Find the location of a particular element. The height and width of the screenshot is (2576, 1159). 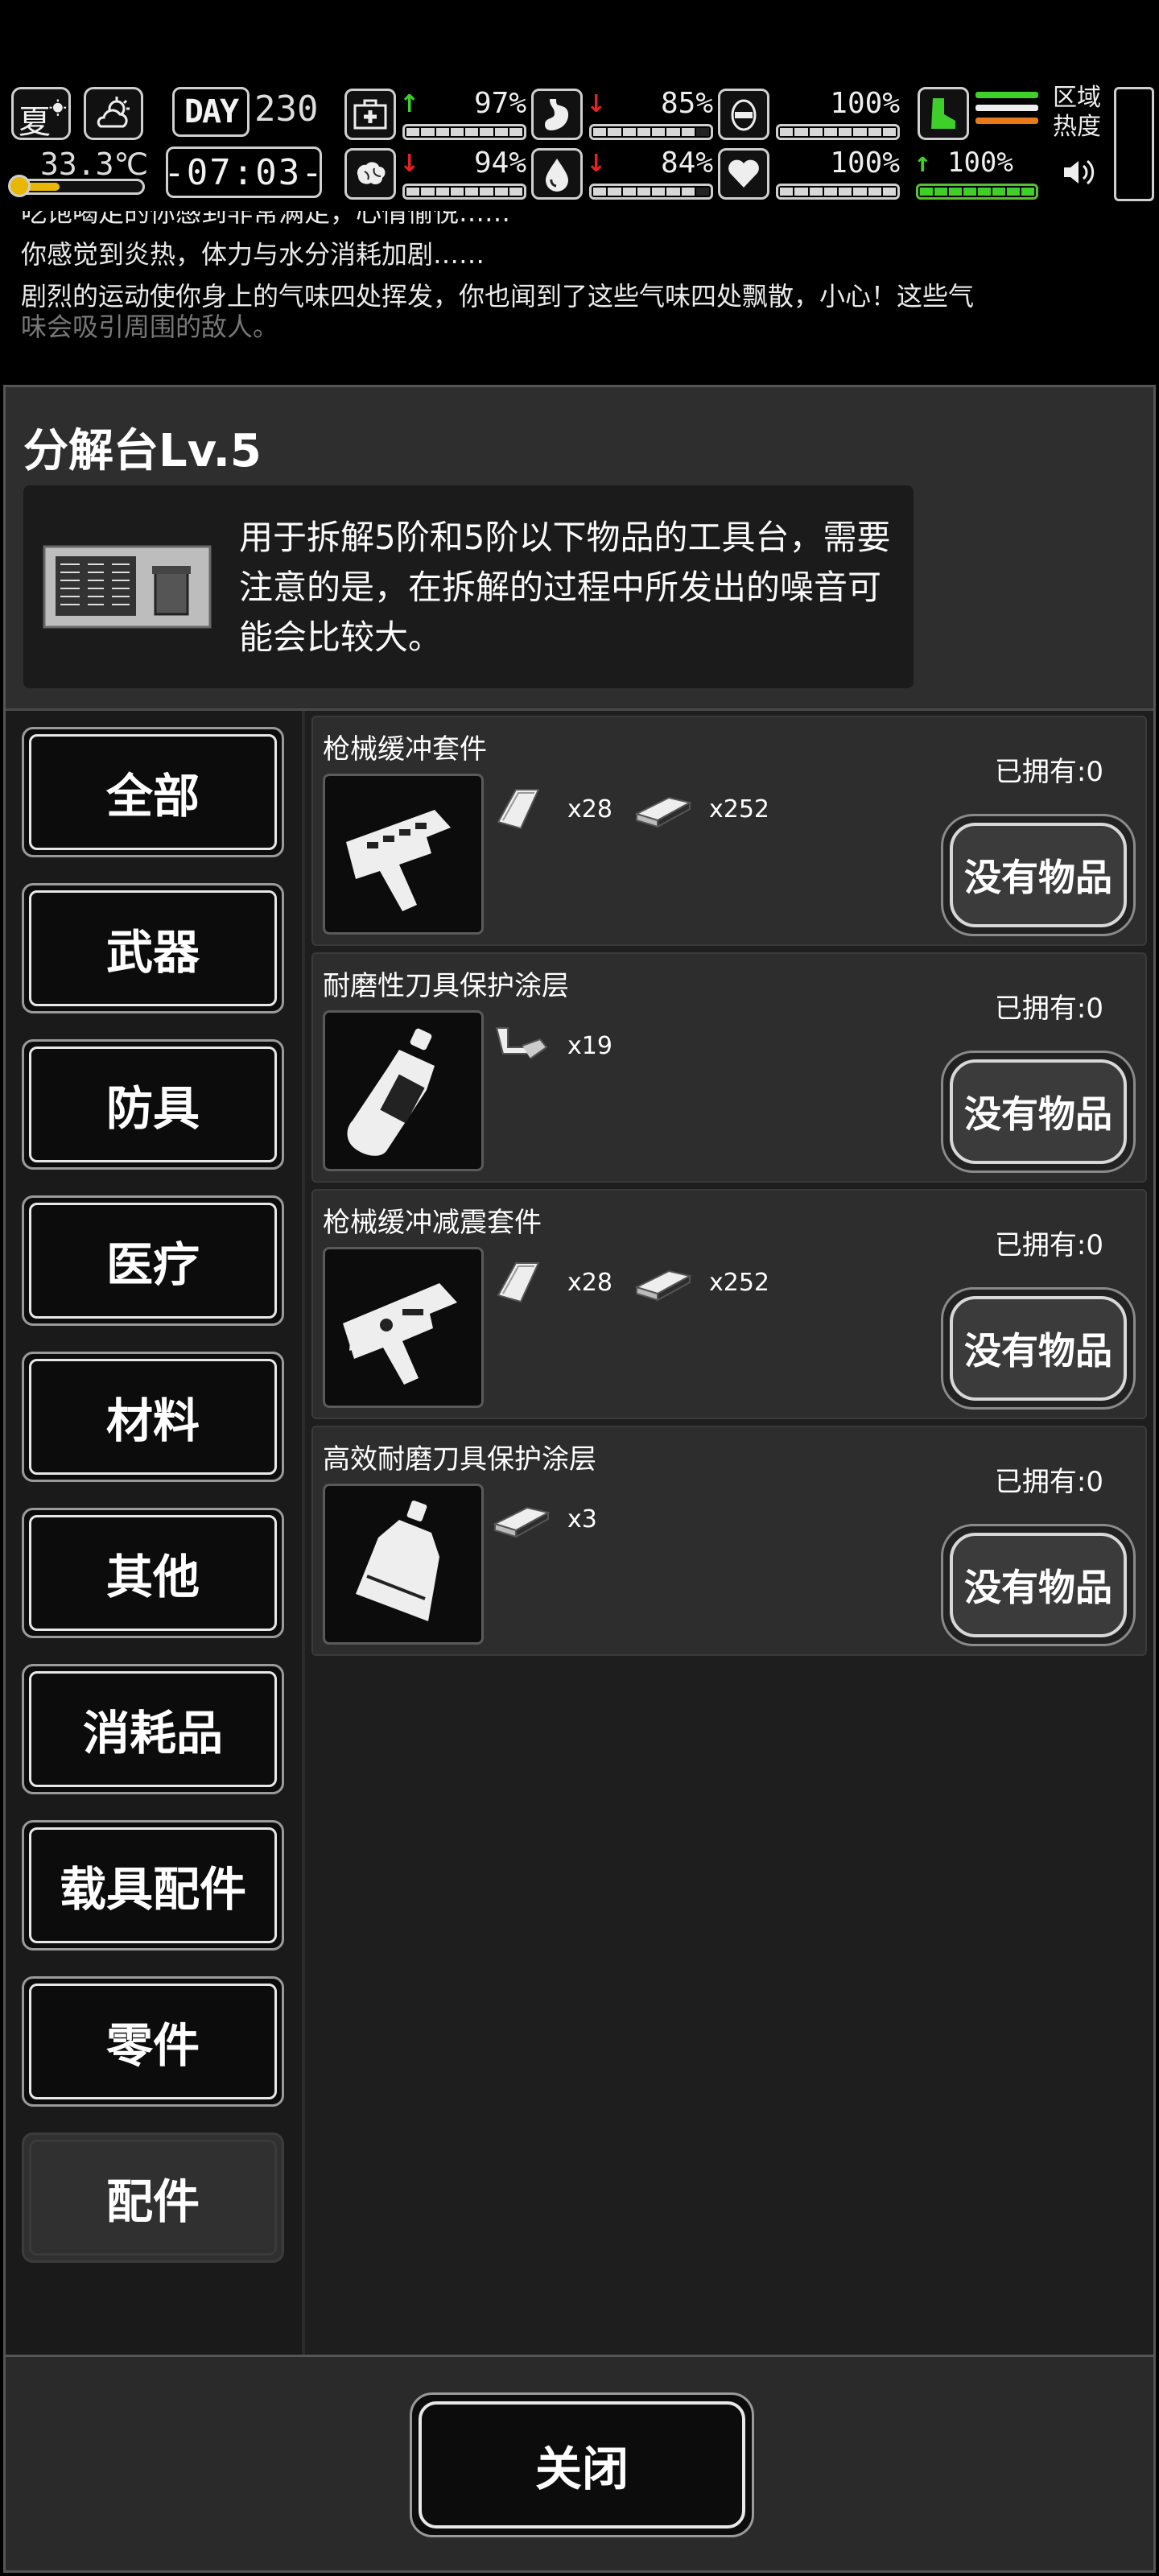

category-tab-label: 防具 is located at coordinates (152, 1108).